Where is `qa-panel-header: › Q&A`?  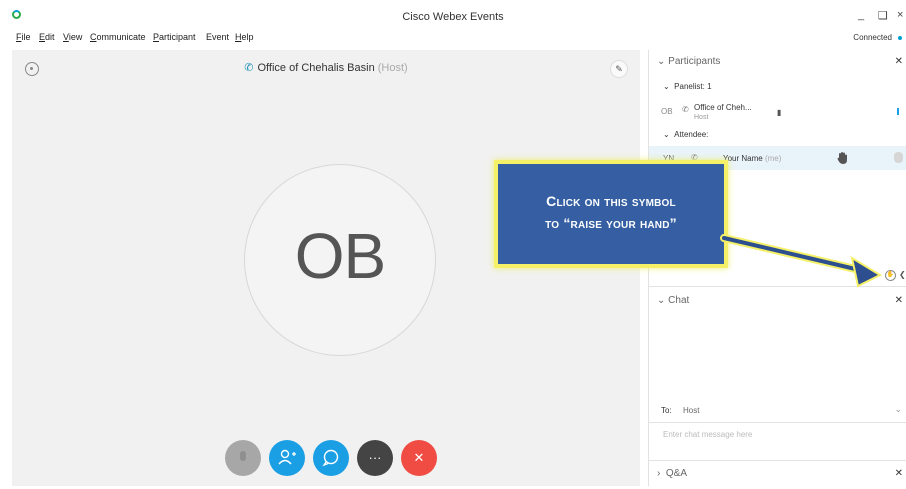
qa-panel-header: › Q&A is located at coordinates (672, 473).